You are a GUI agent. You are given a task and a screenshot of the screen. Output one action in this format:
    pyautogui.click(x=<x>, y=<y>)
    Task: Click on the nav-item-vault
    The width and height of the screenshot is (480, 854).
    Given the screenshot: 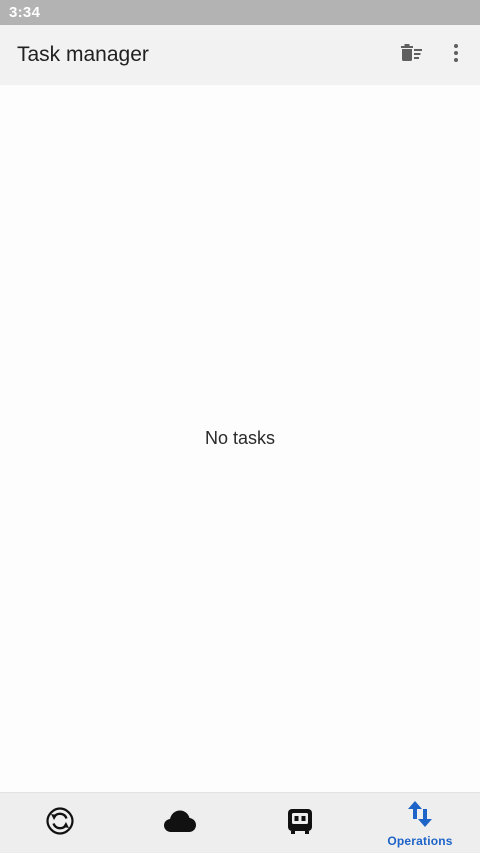 What is the action you would take?
    pyautogui.click(x=300, y=823)
    